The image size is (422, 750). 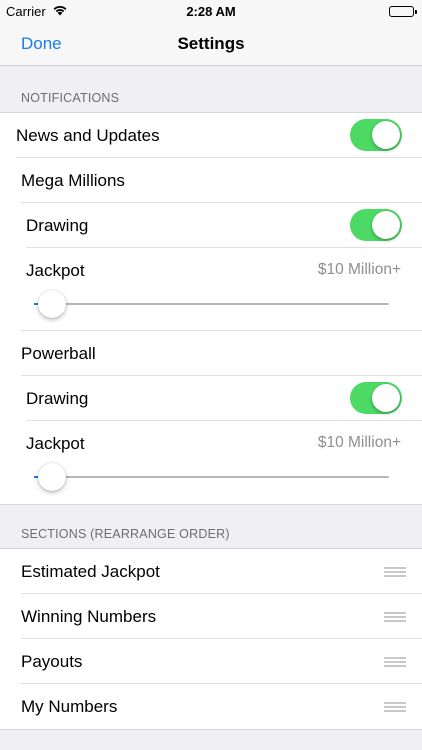 I want to click on news-updates-switch, so click(x=376, y=135).